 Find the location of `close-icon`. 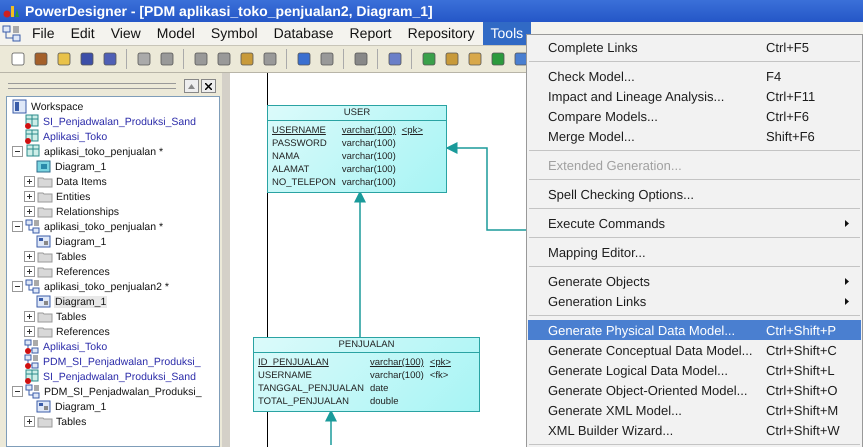

close-icon is located at coordinates (208, 86).